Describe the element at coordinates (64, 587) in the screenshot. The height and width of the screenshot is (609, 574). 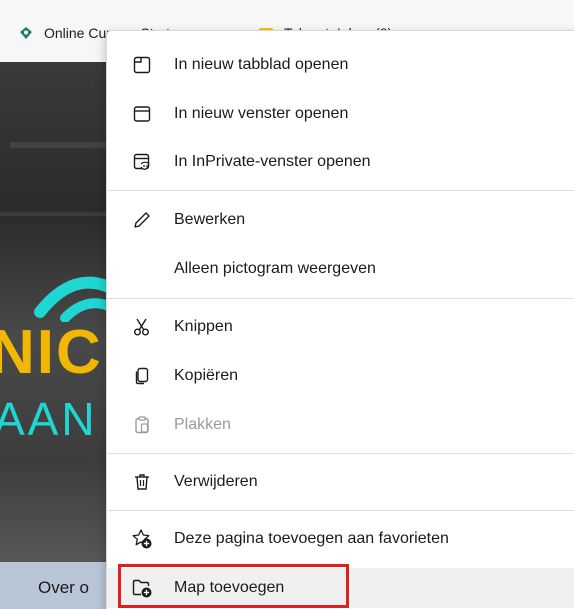
I see `page-nav-label: Over o` at that location.